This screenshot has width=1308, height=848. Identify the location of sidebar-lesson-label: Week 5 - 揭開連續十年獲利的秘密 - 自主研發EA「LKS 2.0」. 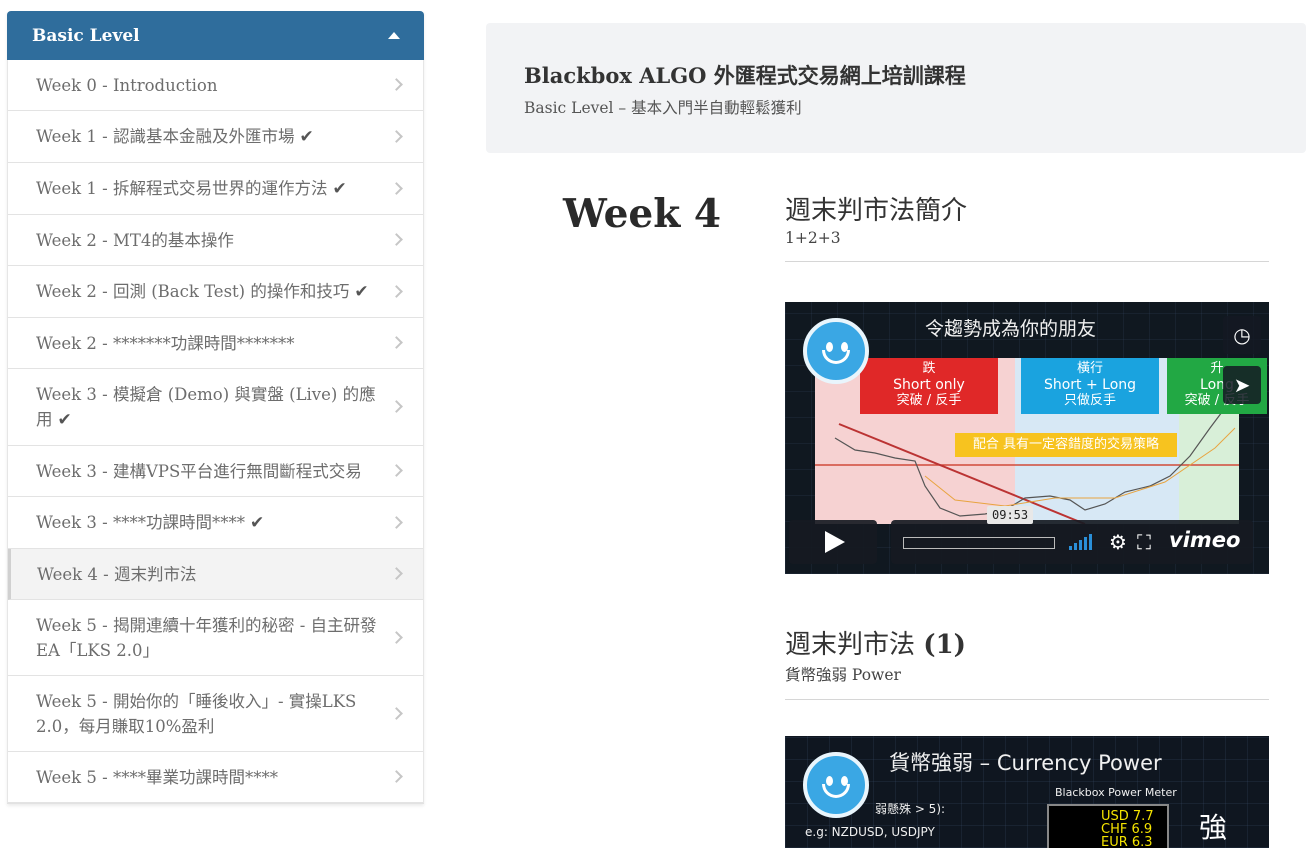
(206, 638).